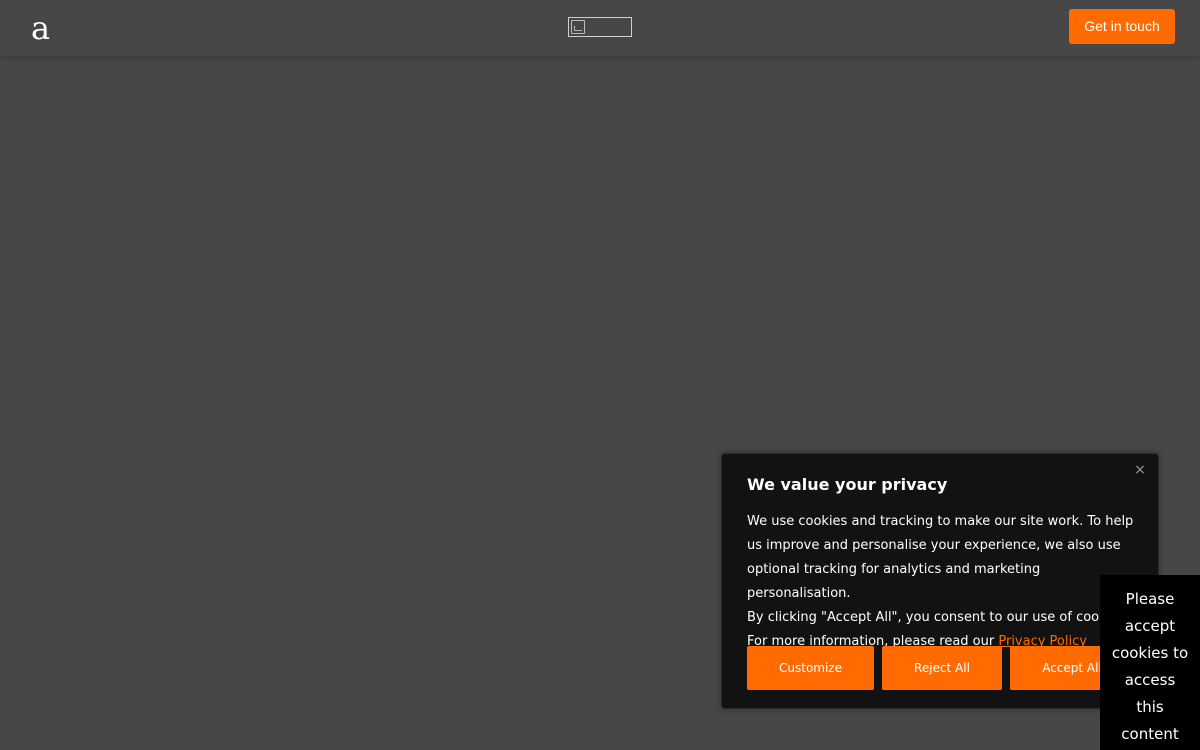 This screenshot has height=750, width=1200. Describe the element at coordinates (847, 484) in the screenshot. I see `consent-title: We value your privacy` at that location.